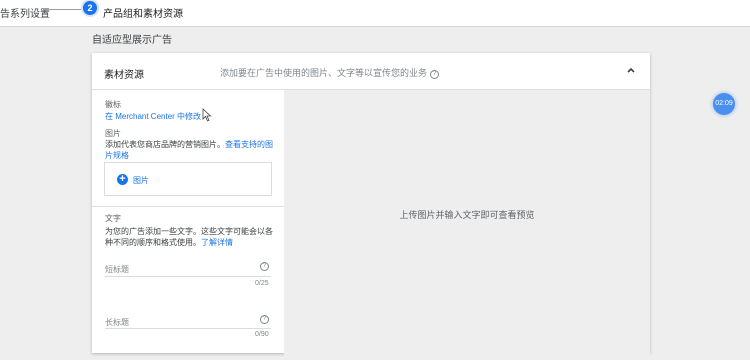 This screenshot has width=750, height=360. What do you see at coordinates (188, 276) in the screenshot?
I see `short-headline-underline` at bounding box center [188, 276].